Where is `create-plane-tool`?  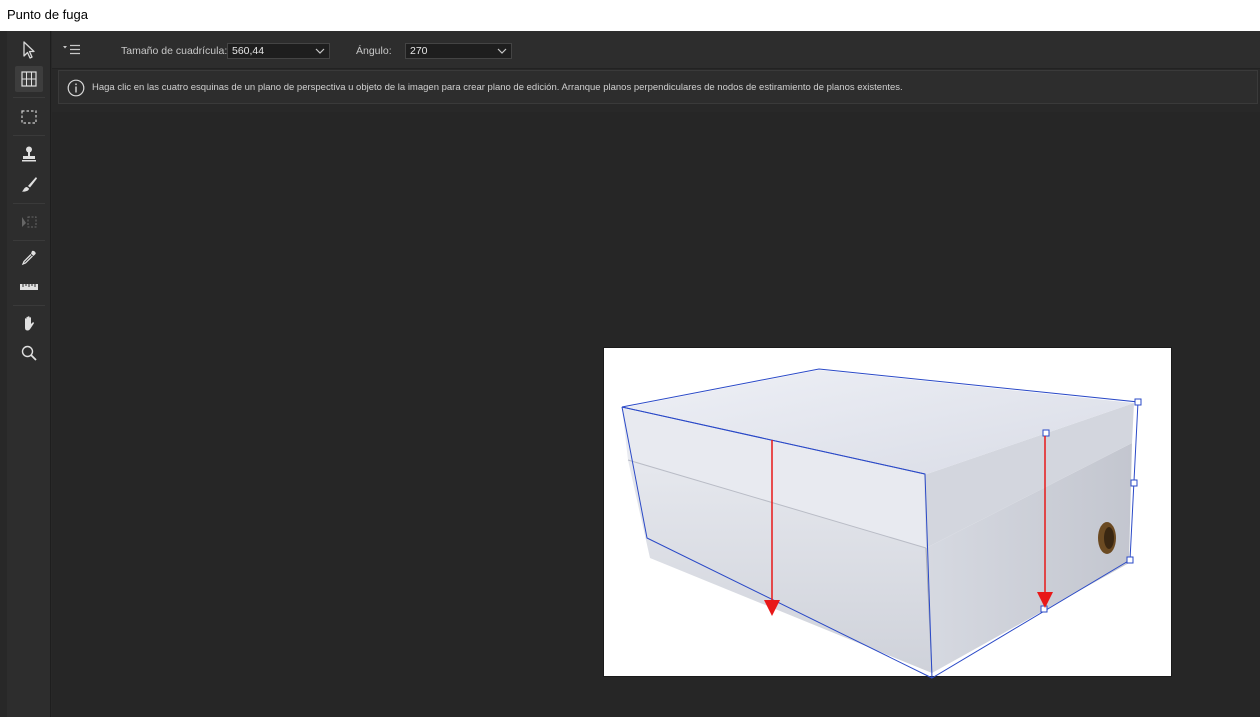
create-plane-tool is located at coordinates (29, 79).